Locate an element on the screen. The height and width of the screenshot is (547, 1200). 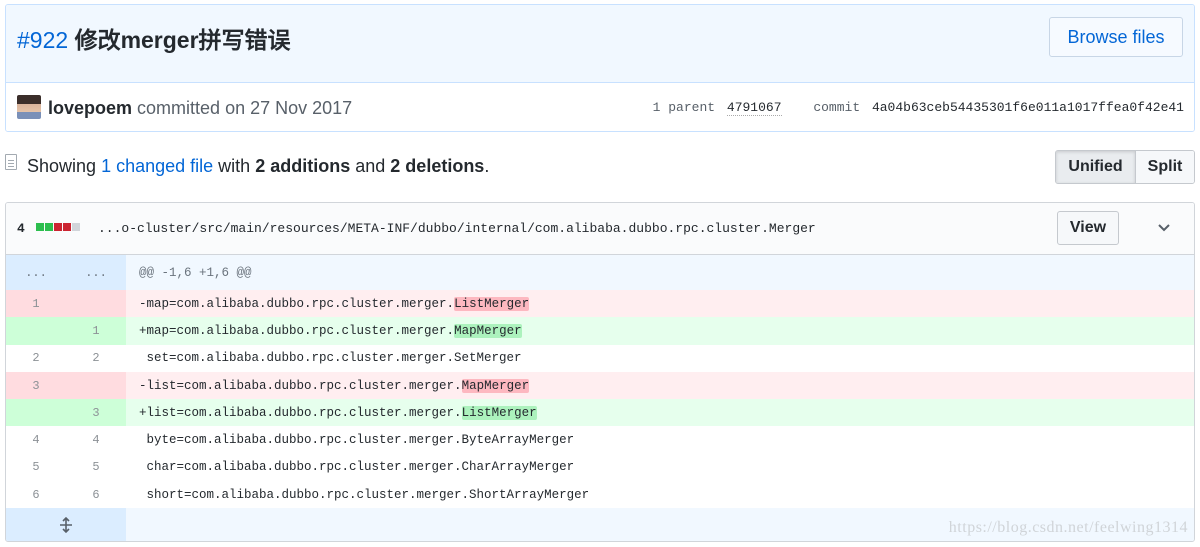
new-line-number: 2 is located at coordinates (96, 358).